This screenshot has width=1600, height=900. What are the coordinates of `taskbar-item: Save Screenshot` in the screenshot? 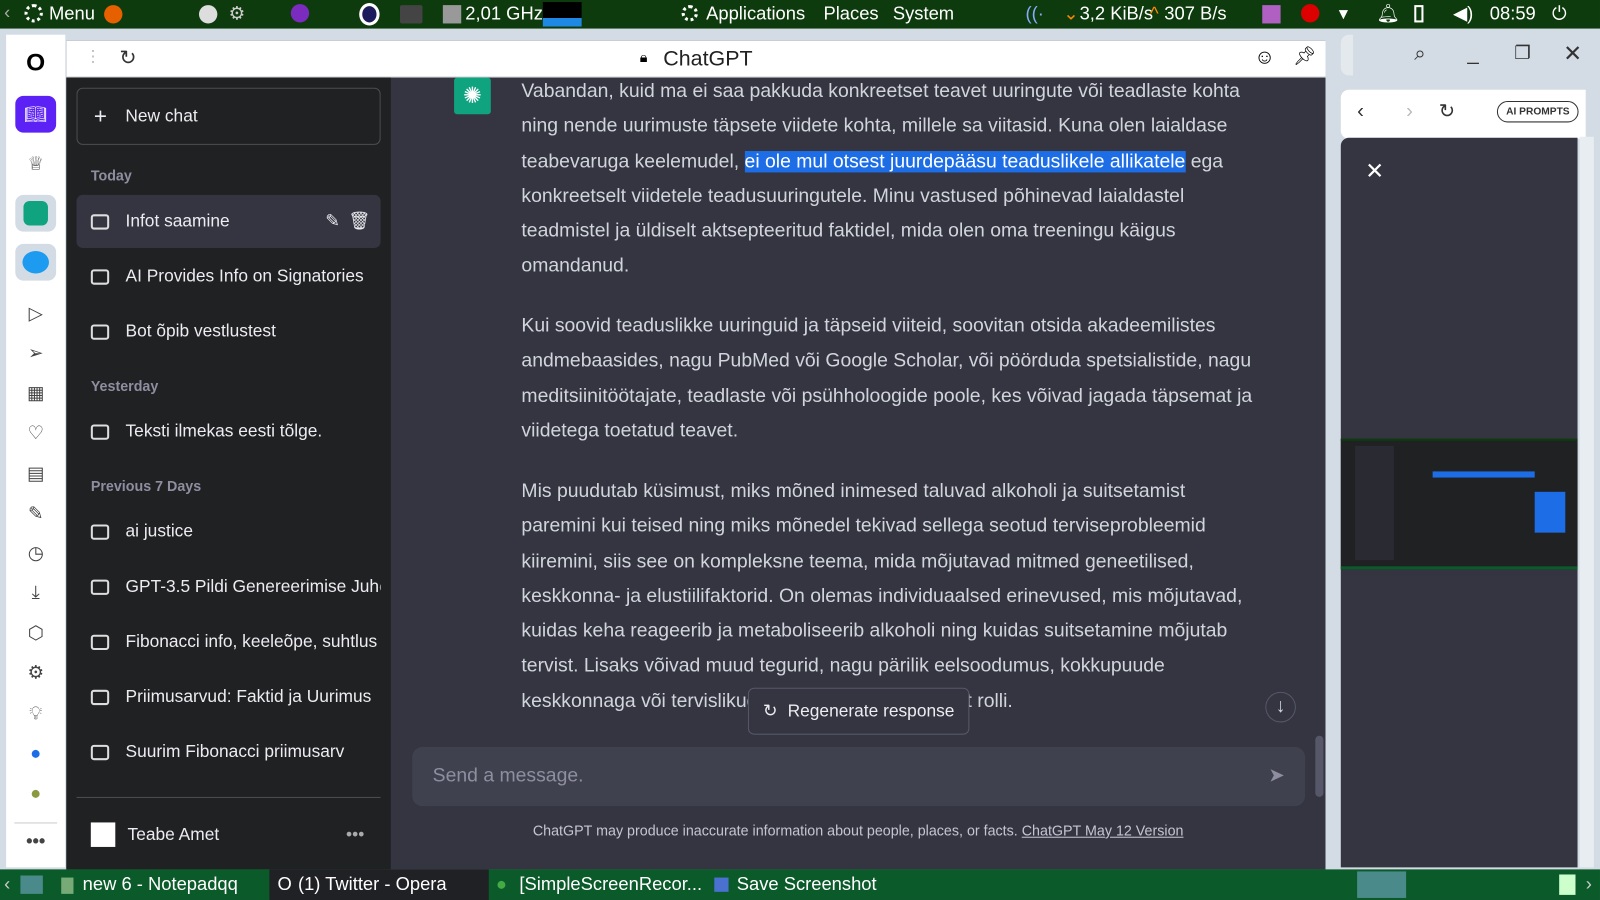 It's located at (807, 883).